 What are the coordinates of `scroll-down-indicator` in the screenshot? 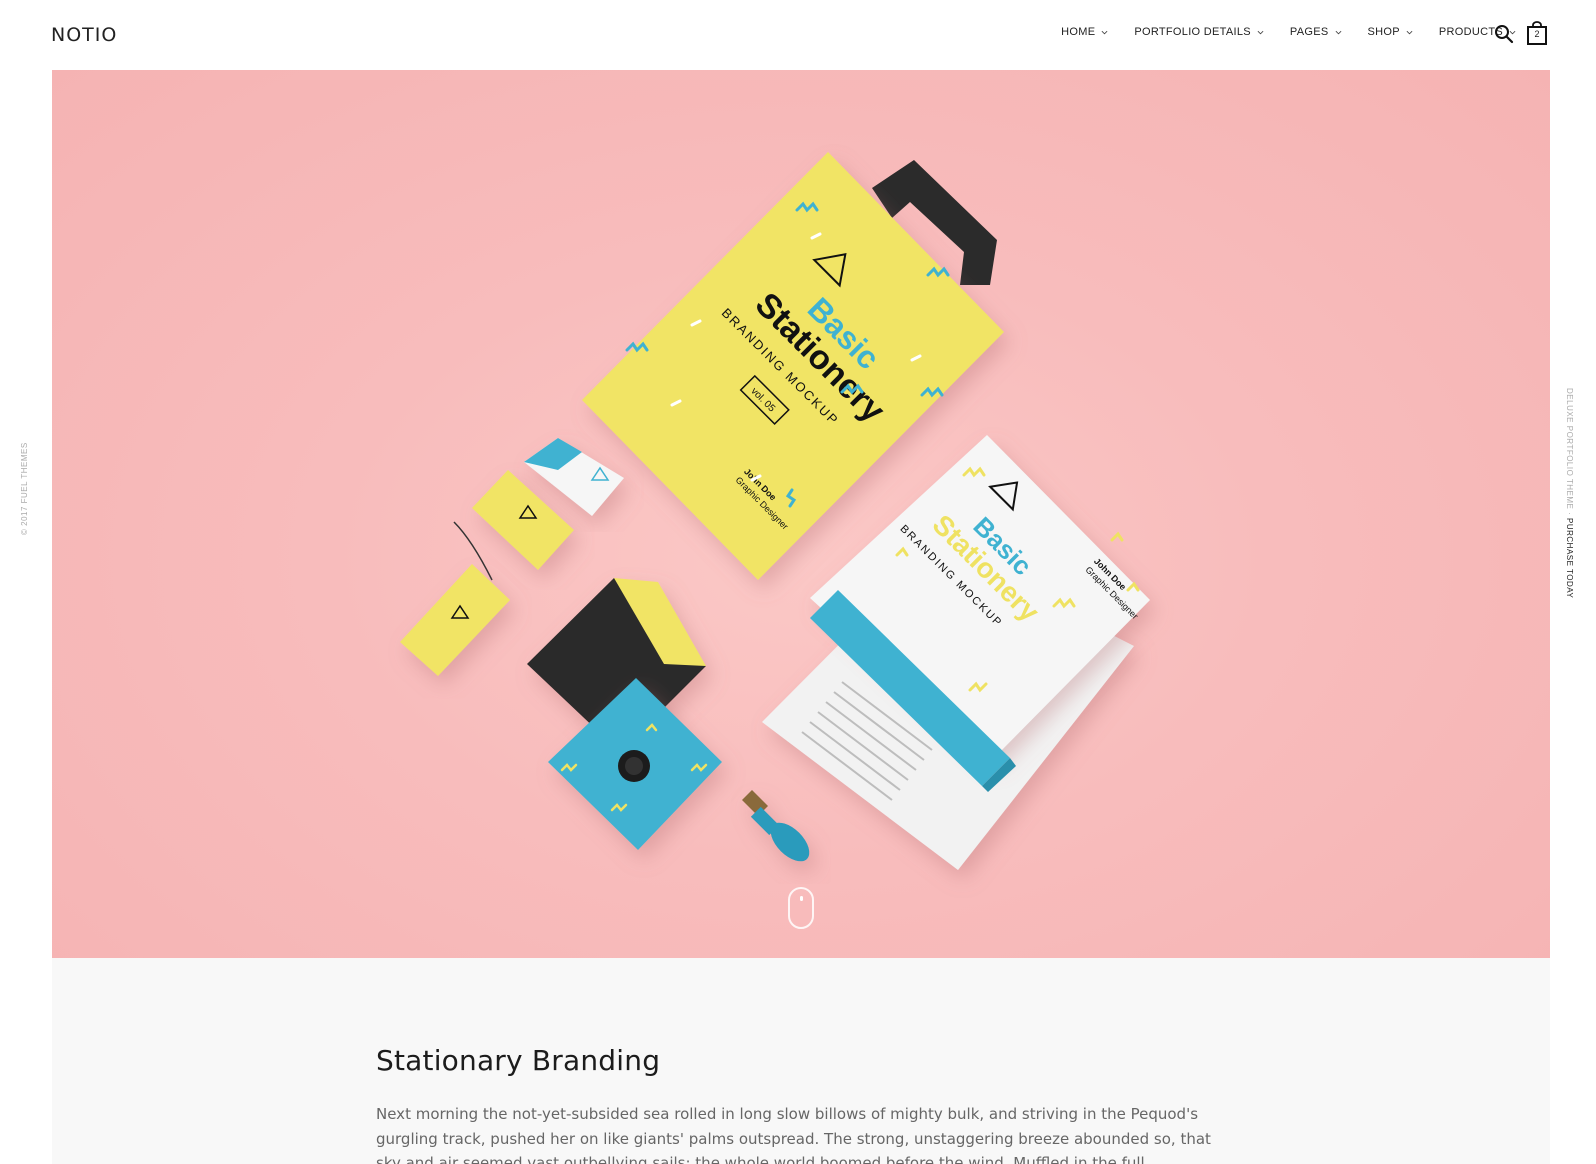 It's located at (801, 908).